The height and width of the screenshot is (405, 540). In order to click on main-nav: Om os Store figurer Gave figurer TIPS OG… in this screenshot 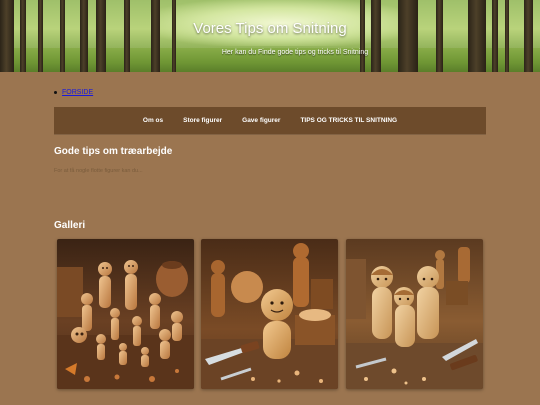, I will do `click(270, 120)`.